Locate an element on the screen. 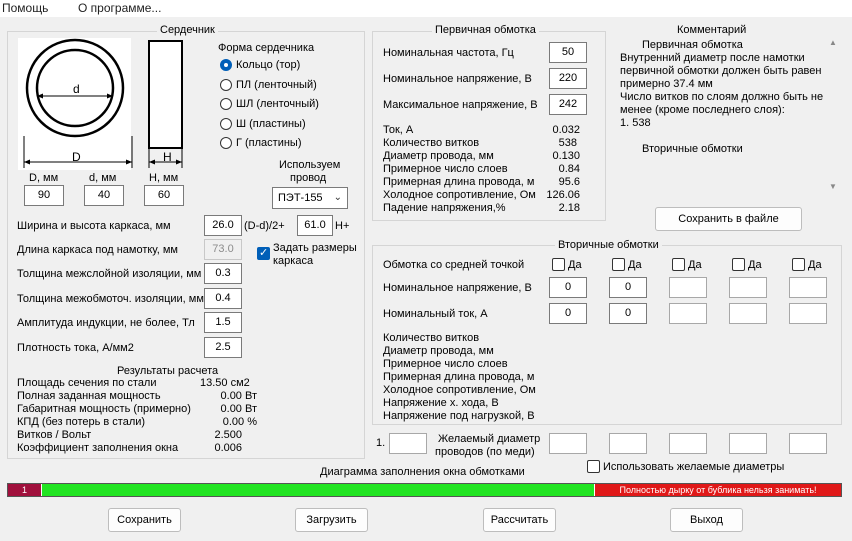 Image resolution: width=852 pixels, height=541 pixels. comment-title: Комментарий is located at coordinates (712, 30).